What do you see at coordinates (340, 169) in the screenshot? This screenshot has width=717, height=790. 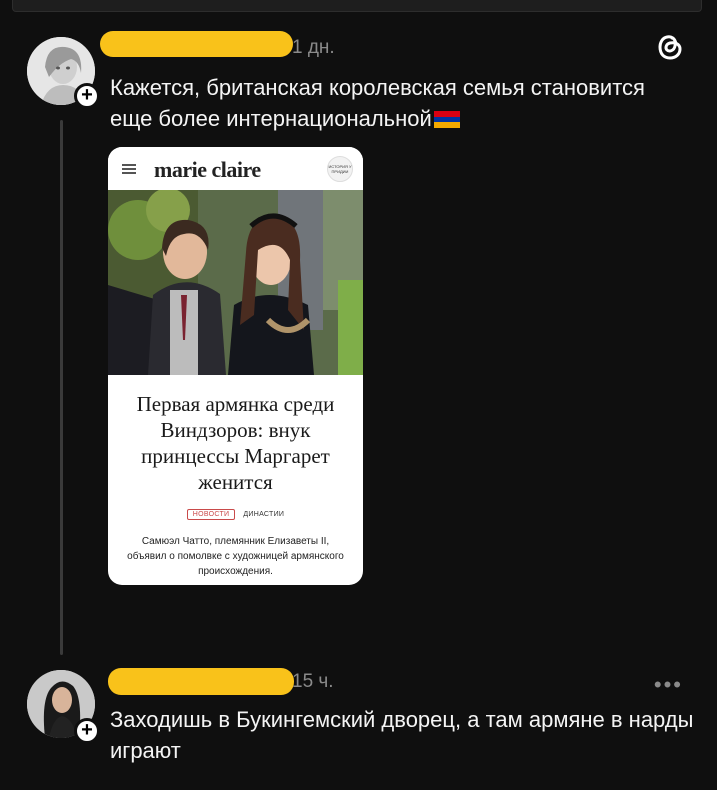 I see `cover-thumbnail: ИСТОРИЯ У ПРИДИИ` at bounding box center [340, 169].